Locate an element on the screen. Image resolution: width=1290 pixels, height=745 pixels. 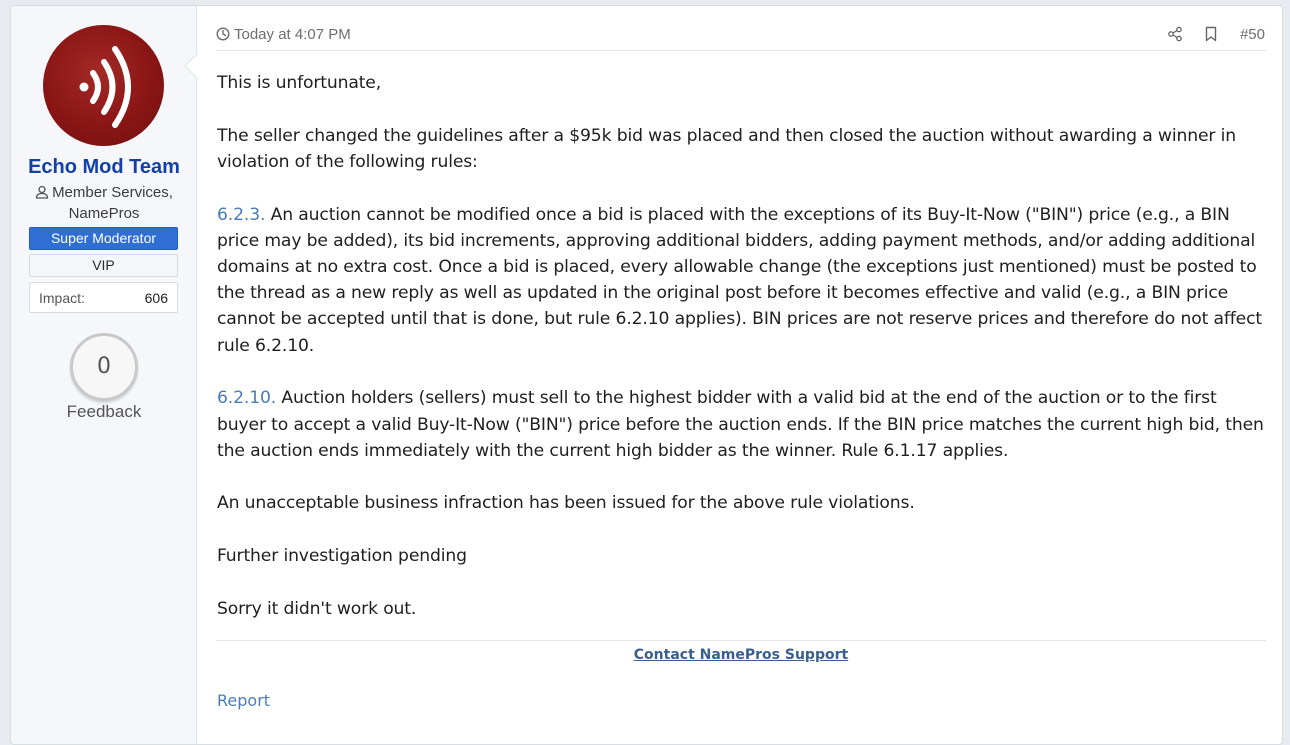
post-timestamp: Today at 4:07 PM is located at coordinates (283, 34).